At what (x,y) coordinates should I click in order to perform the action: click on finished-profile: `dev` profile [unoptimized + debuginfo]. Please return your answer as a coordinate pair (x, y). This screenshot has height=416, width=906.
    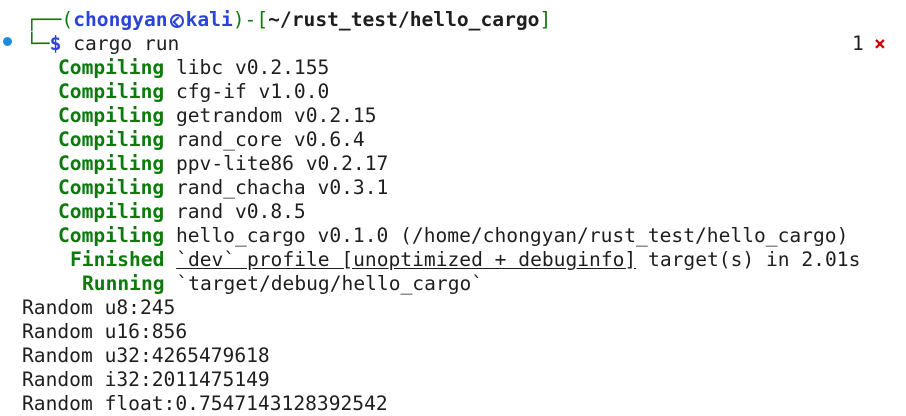
    Looking at the image, I should click on (406, 259).